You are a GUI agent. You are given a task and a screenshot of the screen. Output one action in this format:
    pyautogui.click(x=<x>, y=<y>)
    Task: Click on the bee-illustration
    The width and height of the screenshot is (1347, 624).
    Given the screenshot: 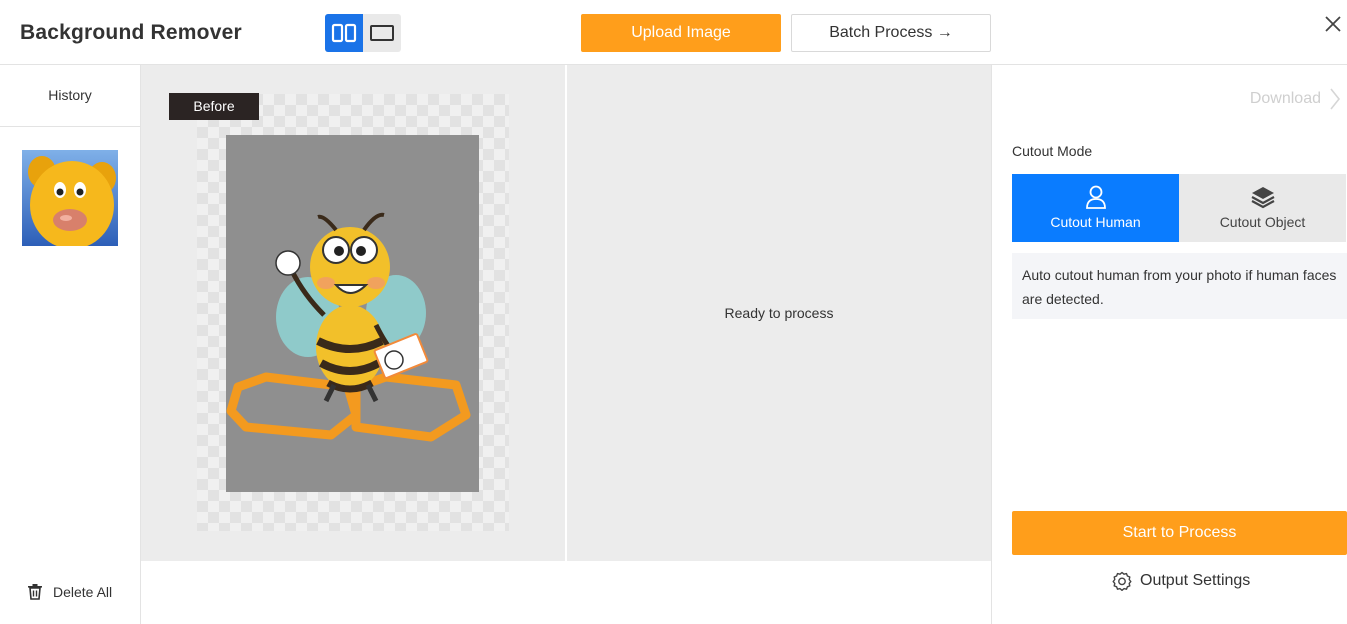 What is the action you would take?
    pyautogui.click(x=348, y=327)
    